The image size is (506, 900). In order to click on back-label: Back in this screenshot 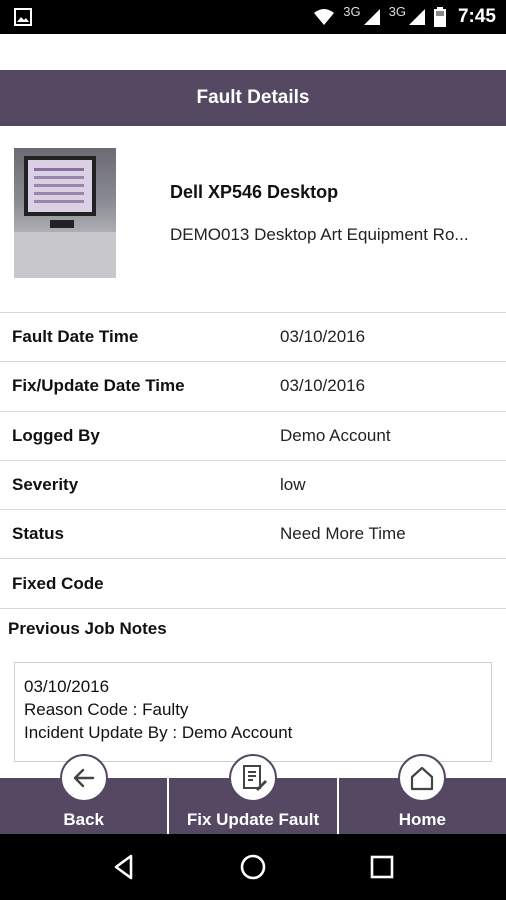, I will do `click(83, 819)`.